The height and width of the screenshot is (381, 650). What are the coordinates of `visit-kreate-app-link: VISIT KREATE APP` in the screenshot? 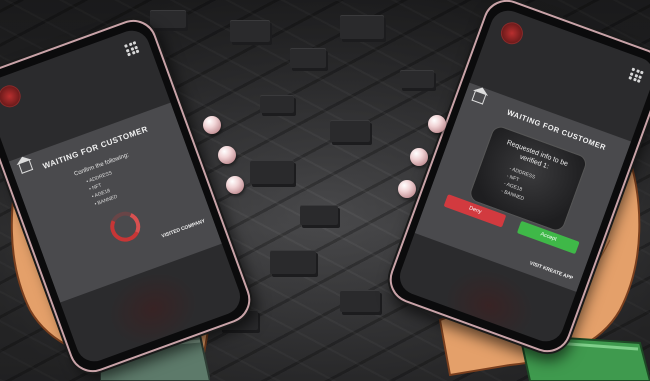 It's located at (551, 270).